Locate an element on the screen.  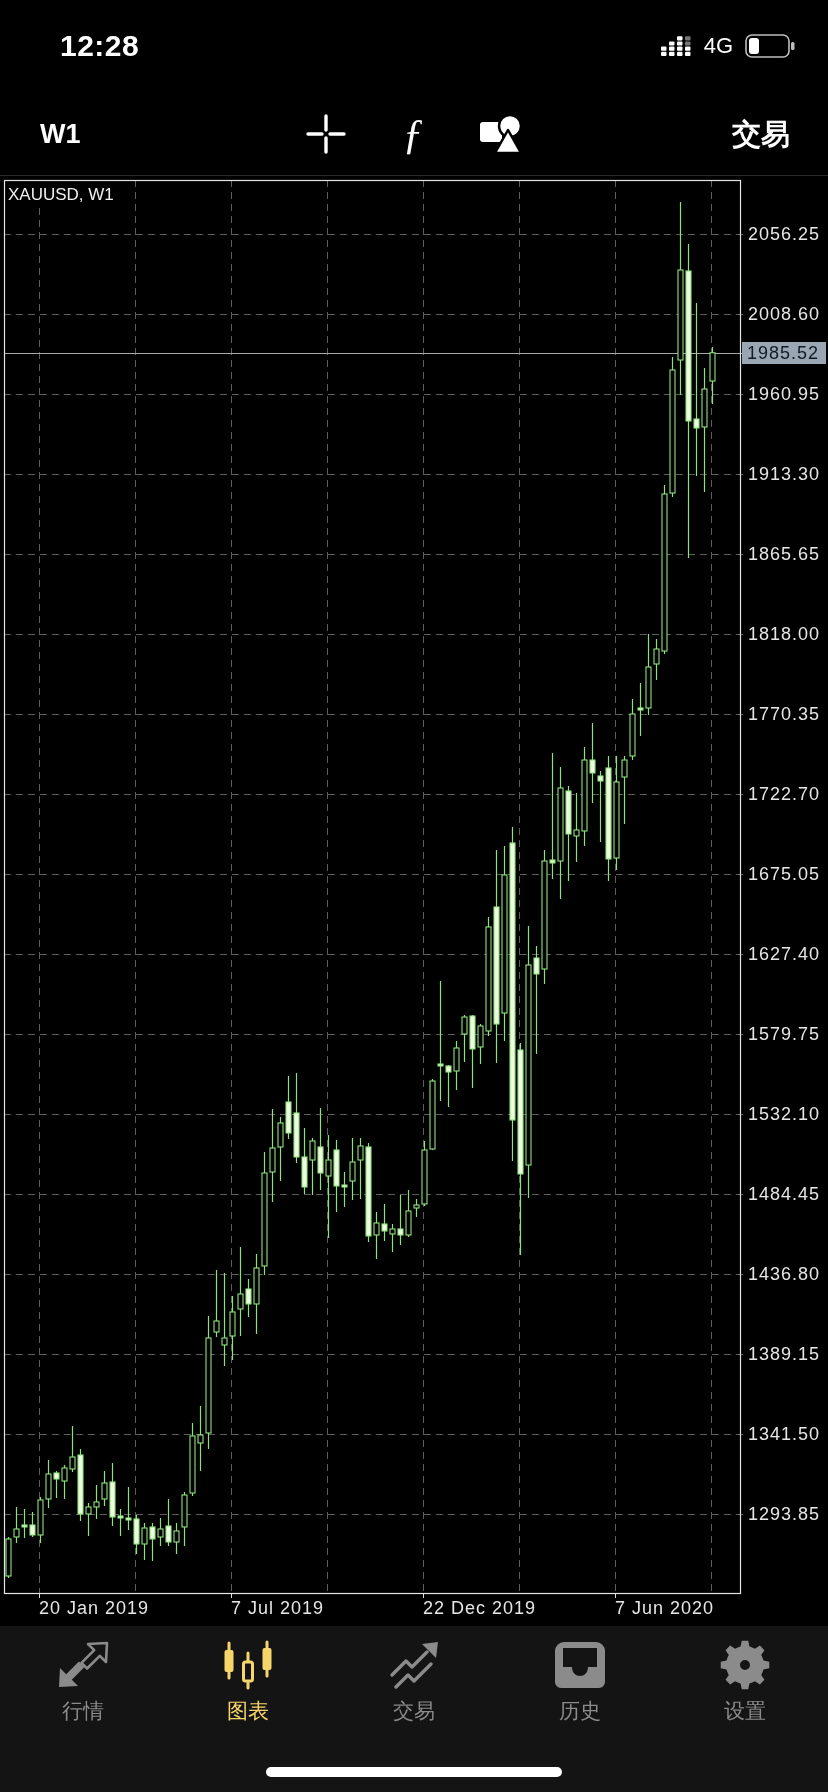
indicators-button: ƒ is located at coordinates (413, 133).